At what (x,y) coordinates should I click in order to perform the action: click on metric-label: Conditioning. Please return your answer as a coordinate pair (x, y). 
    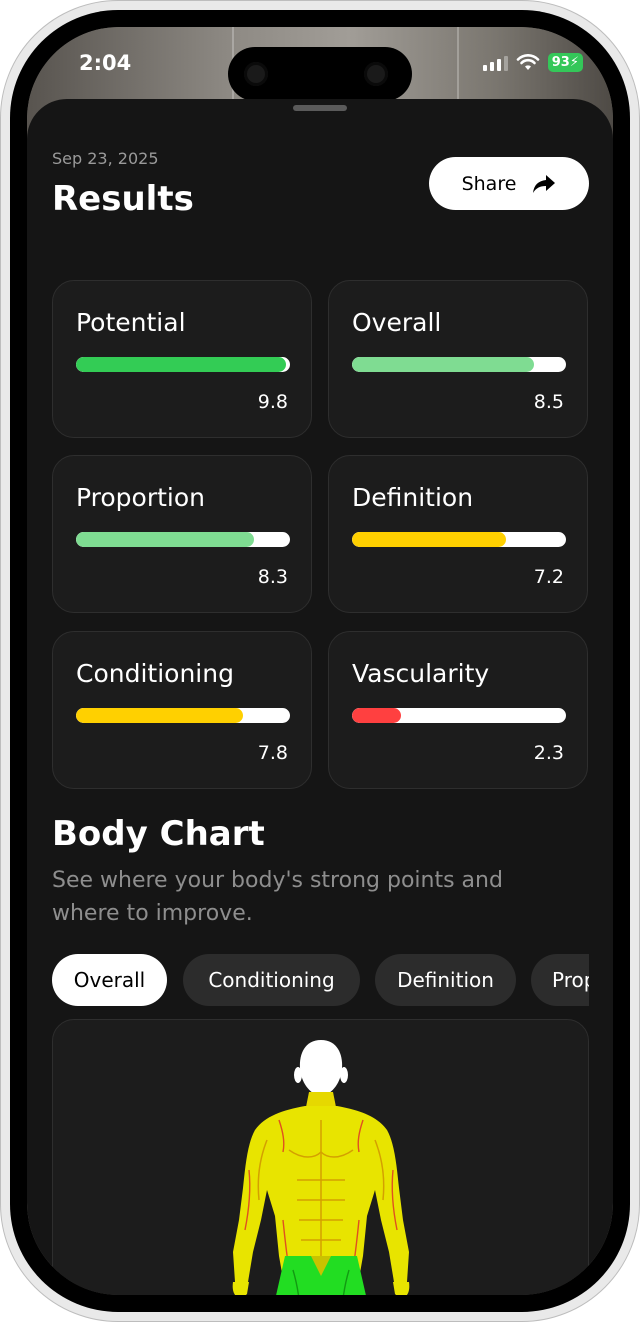
    Looking at the image, I should click on (155, 673).